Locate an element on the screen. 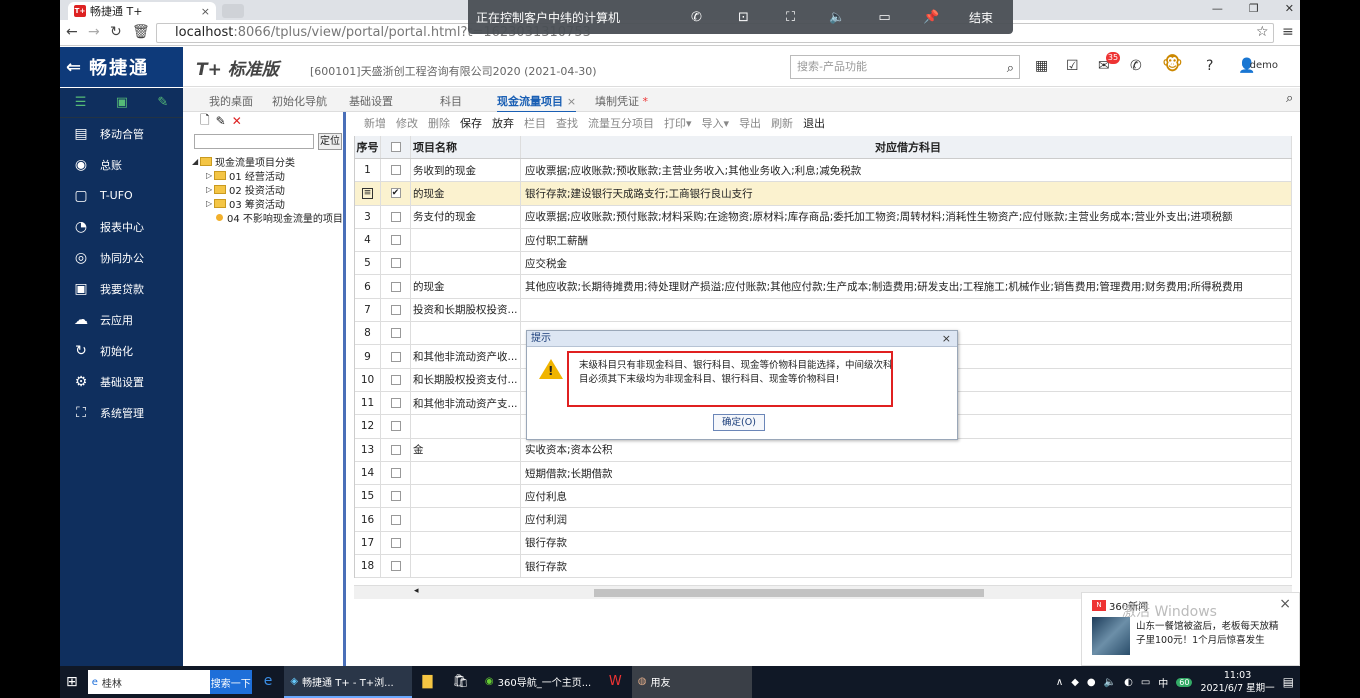 This screenshot has width=1360, height=698. tree-search-input is located at coordinates (254, 141).